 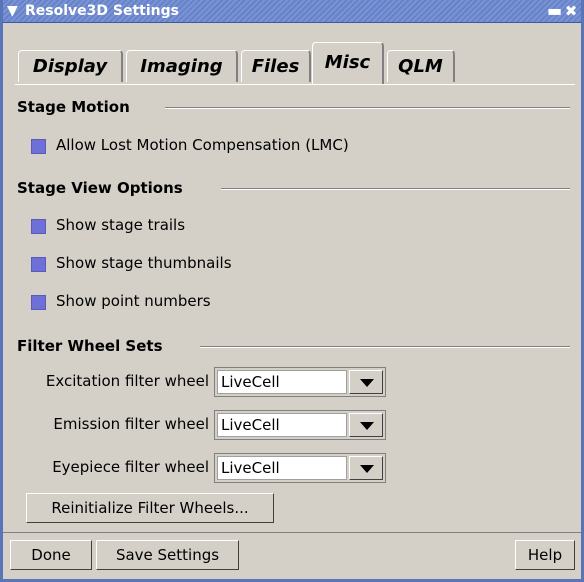 What do you see at coordinates (73, 107) in the screenshot?
I see `stage-motion-heading: Stage Motion` at bounding box center [73, 107].